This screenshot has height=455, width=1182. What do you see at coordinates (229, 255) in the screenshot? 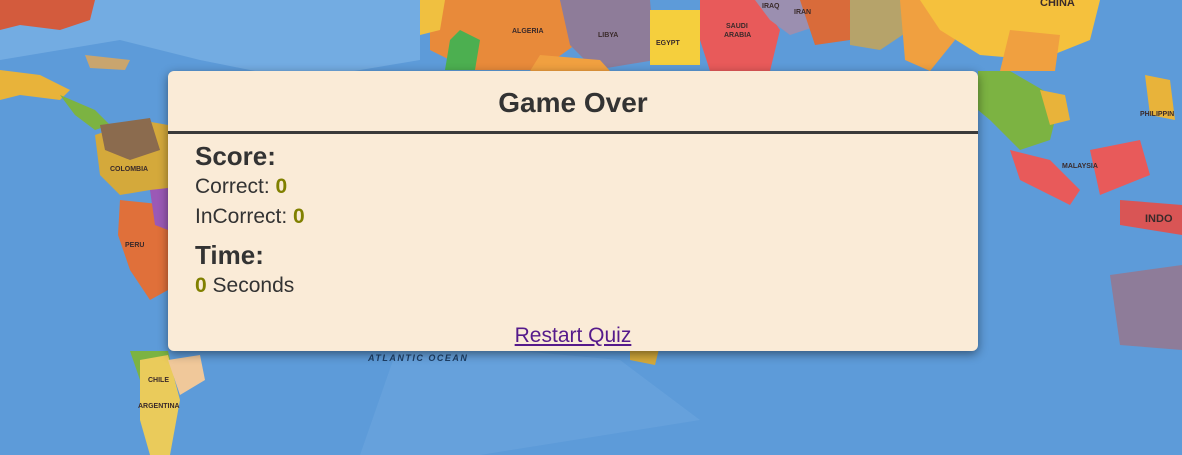
I see `time-heading: Time:` at bounding box center [229, 255].